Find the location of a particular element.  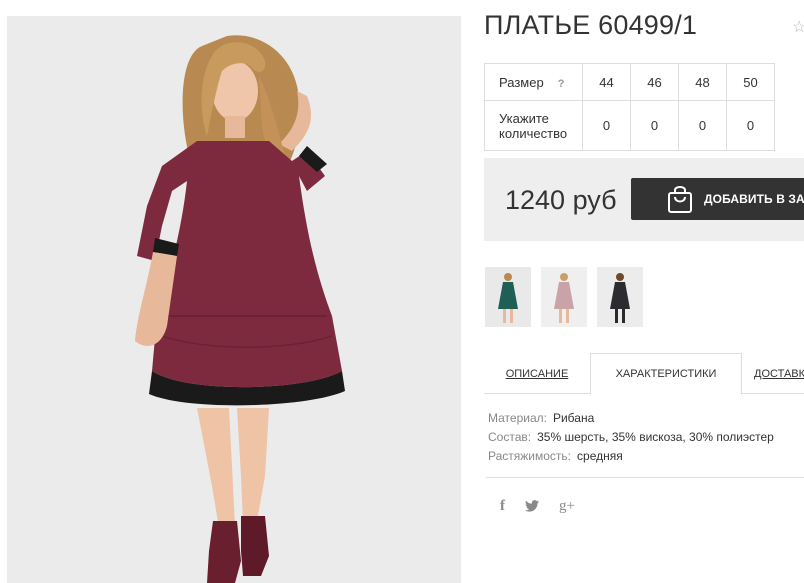

thumbnail-black-dress is located at coordinates (620, 297).